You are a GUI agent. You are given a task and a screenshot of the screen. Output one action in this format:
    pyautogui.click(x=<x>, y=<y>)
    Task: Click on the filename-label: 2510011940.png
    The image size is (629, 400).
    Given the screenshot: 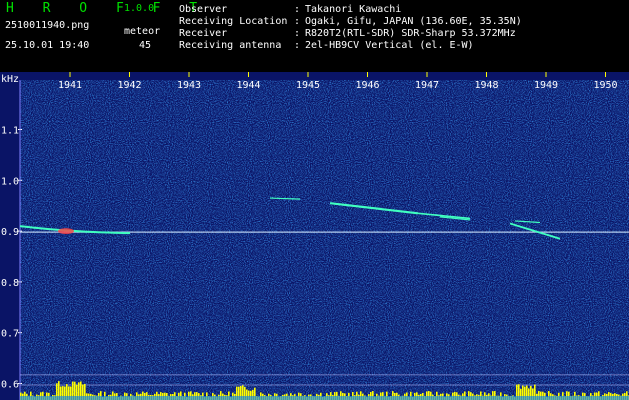 What is the action you would take?
    pyautogui.click(x=47, y=25)
    